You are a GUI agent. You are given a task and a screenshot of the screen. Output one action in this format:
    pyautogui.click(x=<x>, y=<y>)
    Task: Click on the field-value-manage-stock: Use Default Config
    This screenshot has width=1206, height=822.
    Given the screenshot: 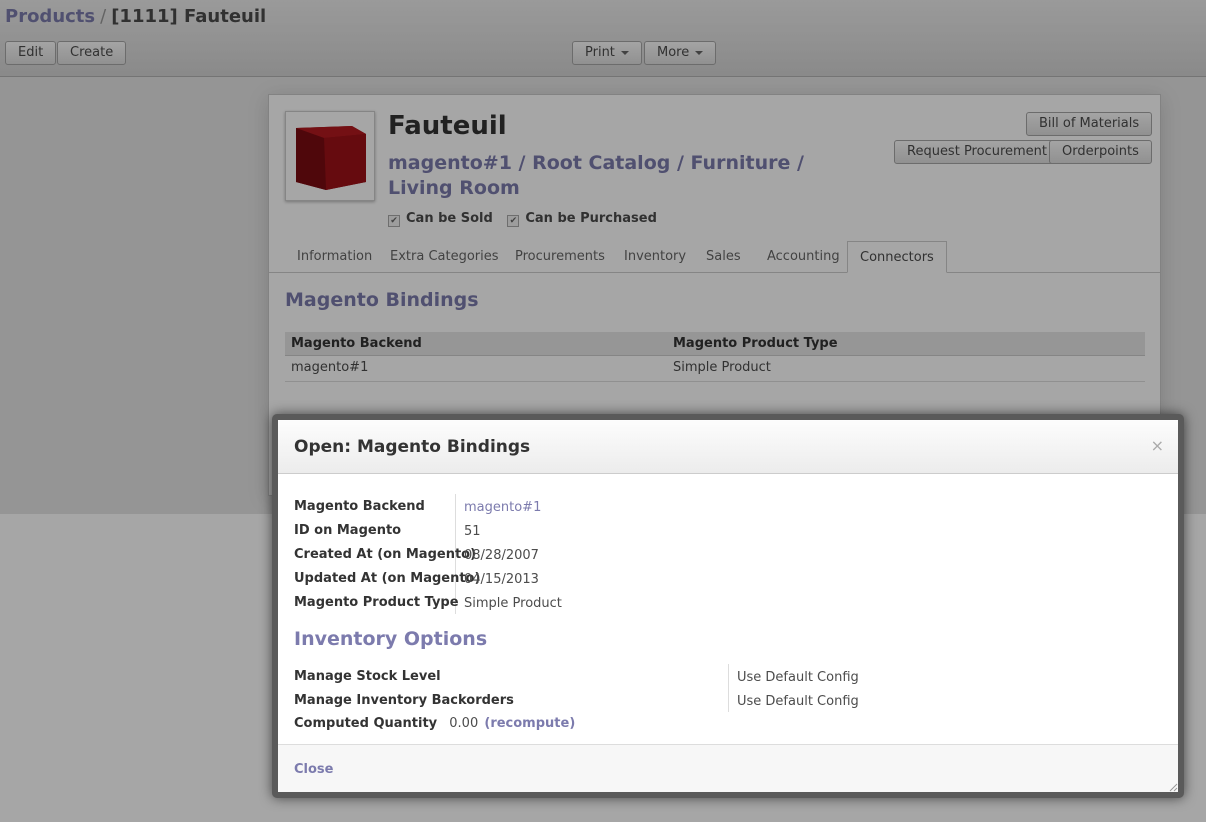 What is the action you would take?
    pyautogui.click(x=798, y=677)
    